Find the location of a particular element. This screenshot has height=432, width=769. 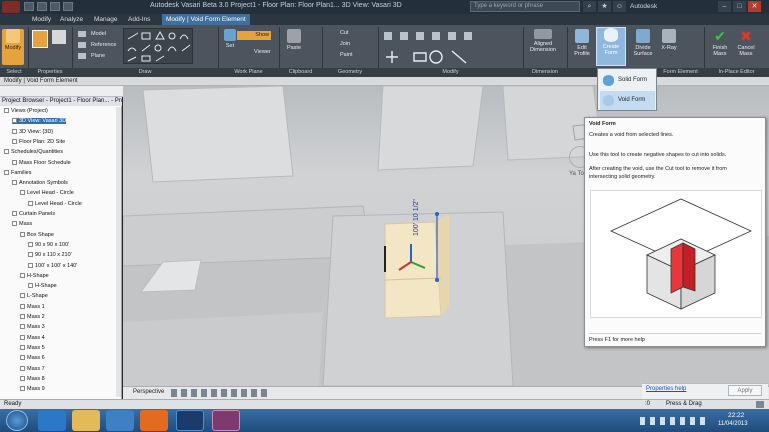

model-icon is located at coordinates (82, 34).